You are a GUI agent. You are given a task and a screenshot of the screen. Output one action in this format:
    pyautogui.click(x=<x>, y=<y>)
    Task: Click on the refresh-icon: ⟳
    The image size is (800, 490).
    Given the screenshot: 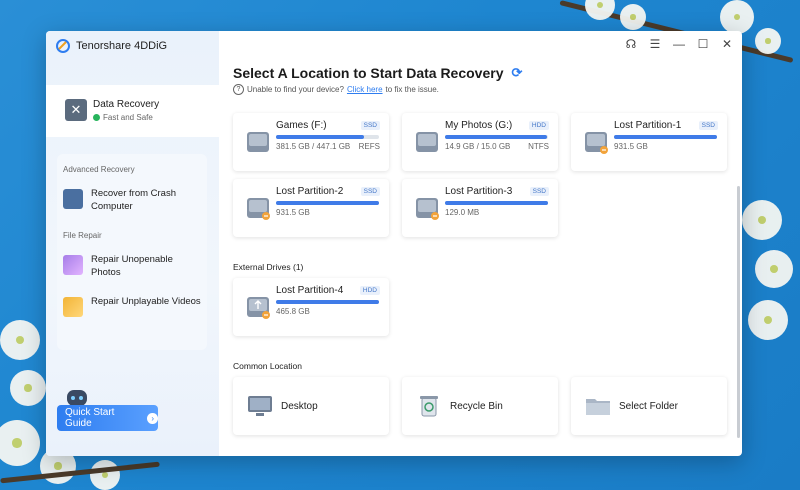 What is the action you would take?
    pyautogui.click(x=516, y=73)
    